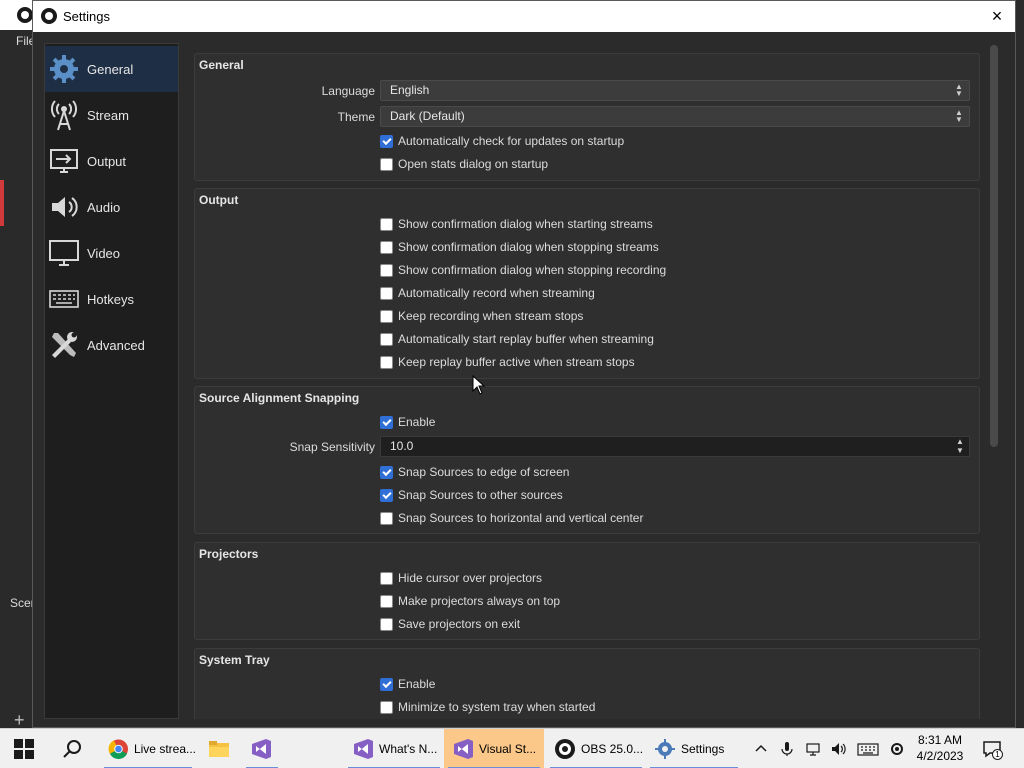 The image size is (1024, 768). What do you see at coordinates (461, 578) in the screenshot?
I see `hide-cursor-checkbox: Hide cursor over projectors` at bounding box center [461, 578].